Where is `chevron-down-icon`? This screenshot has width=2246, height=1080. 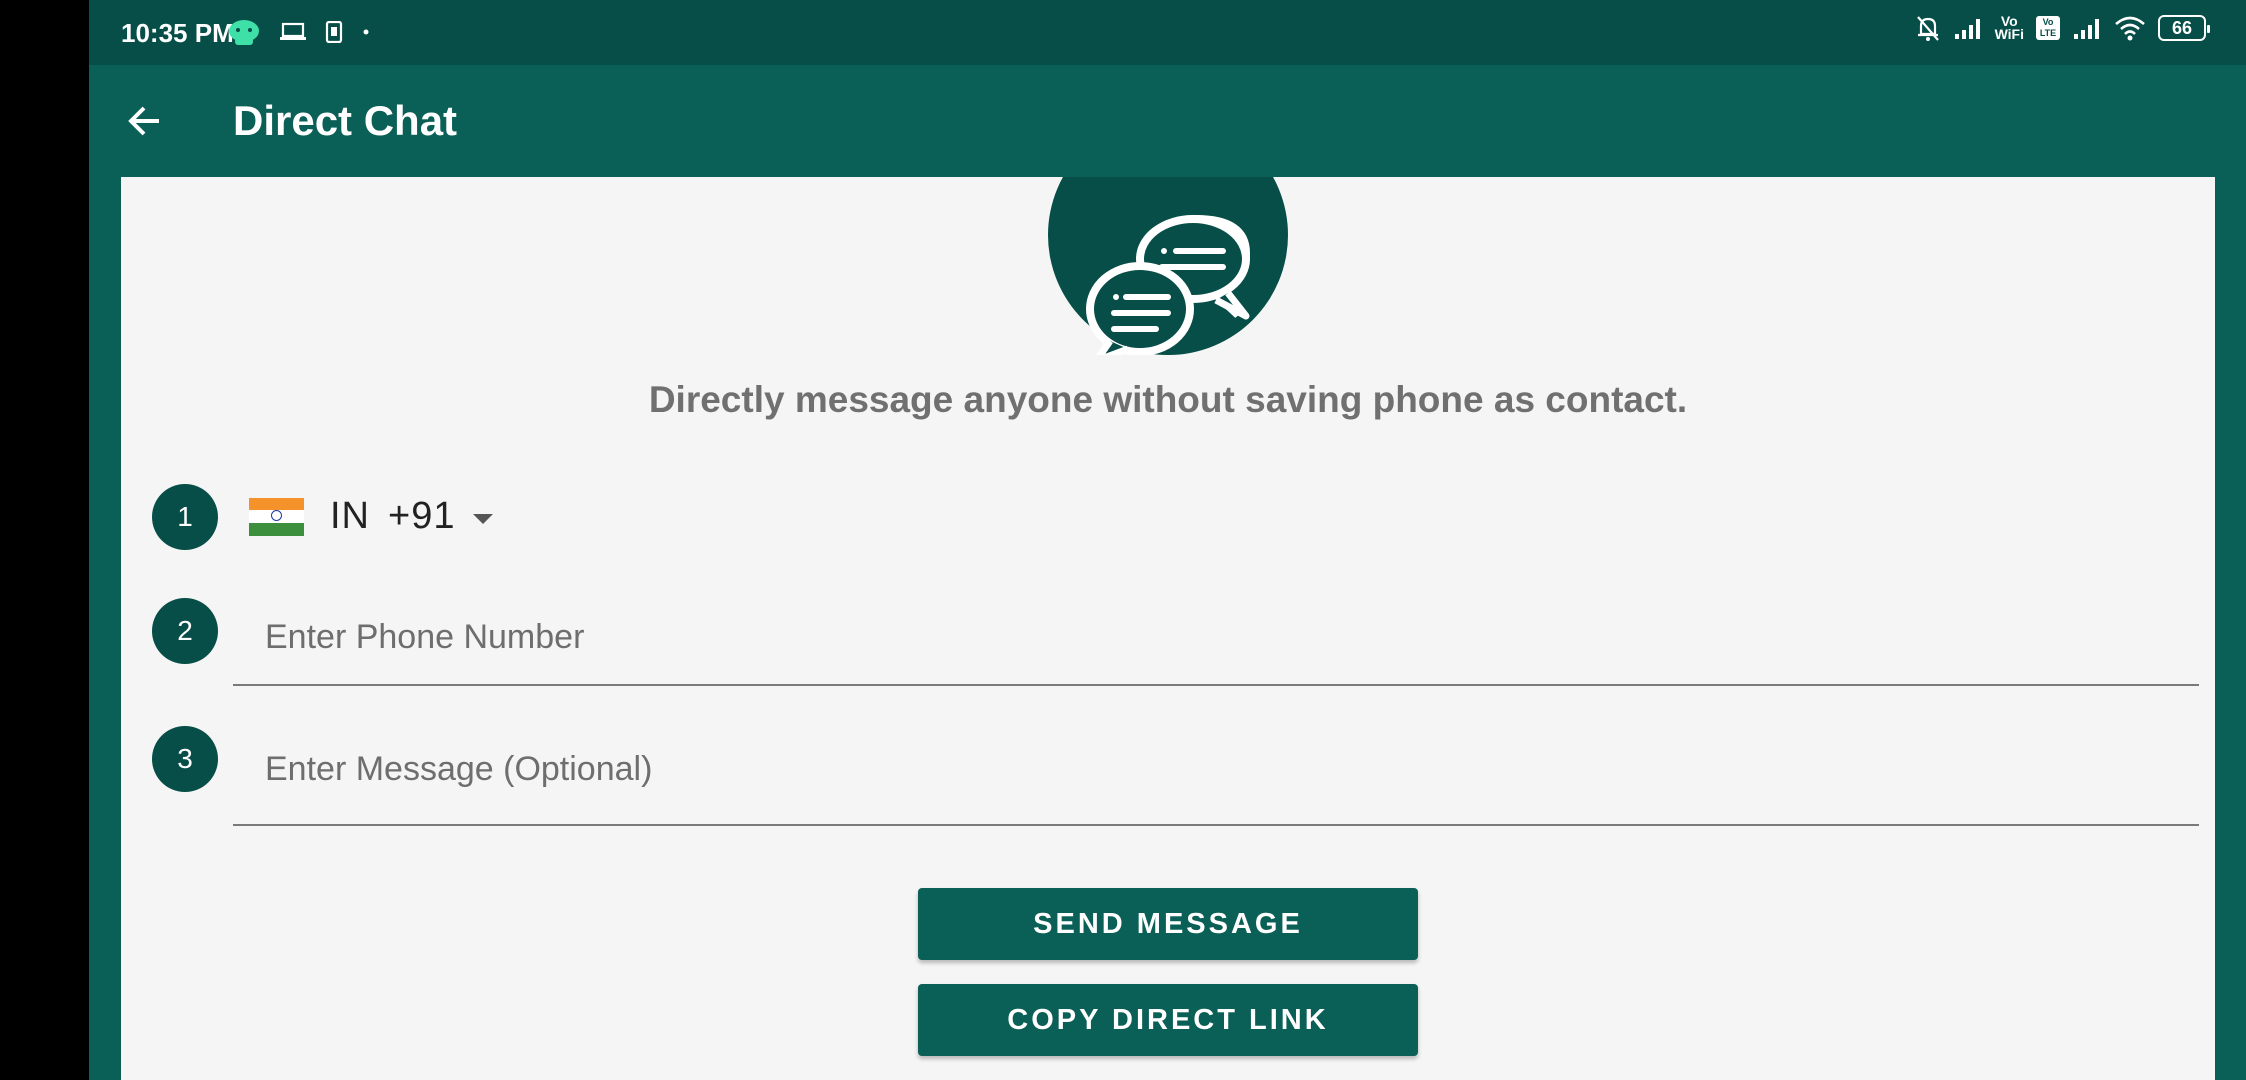 chevron-down-icon is located at coordinates (483, 518).